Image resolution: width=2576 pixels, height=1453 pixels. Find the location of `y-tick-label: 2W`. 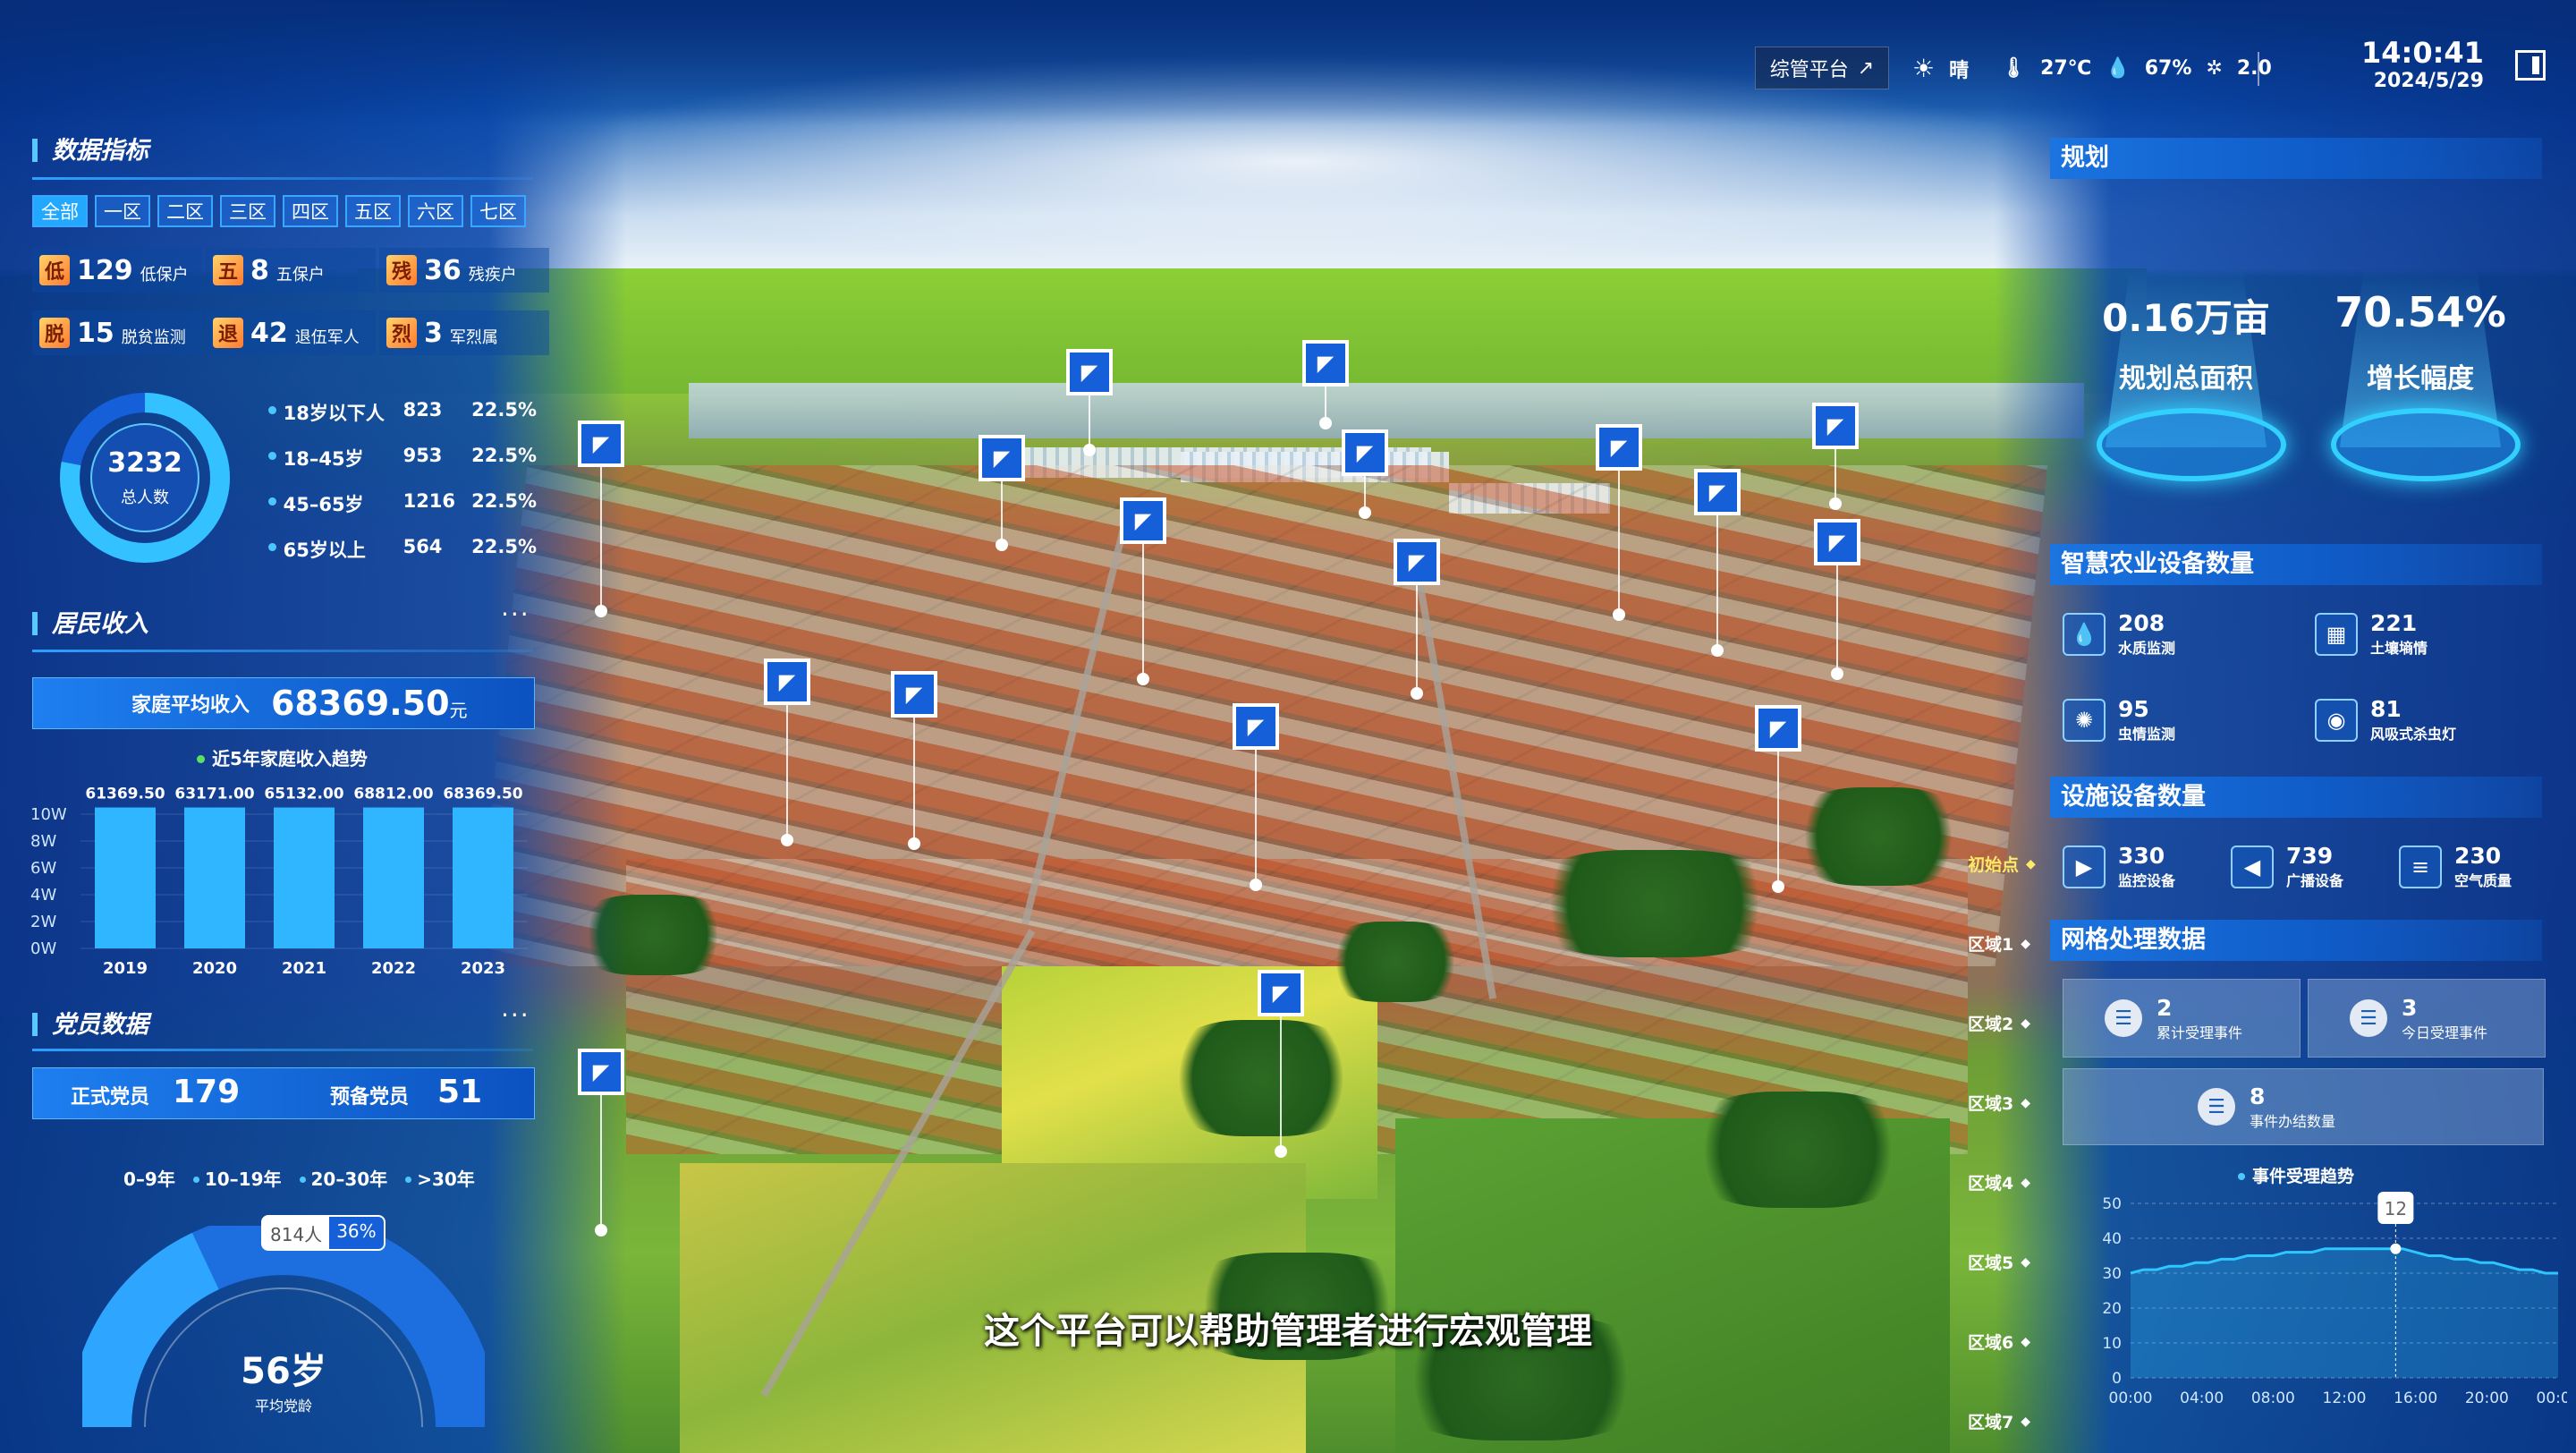

y-tick-label: 2W is located at coordinates (43, 922).